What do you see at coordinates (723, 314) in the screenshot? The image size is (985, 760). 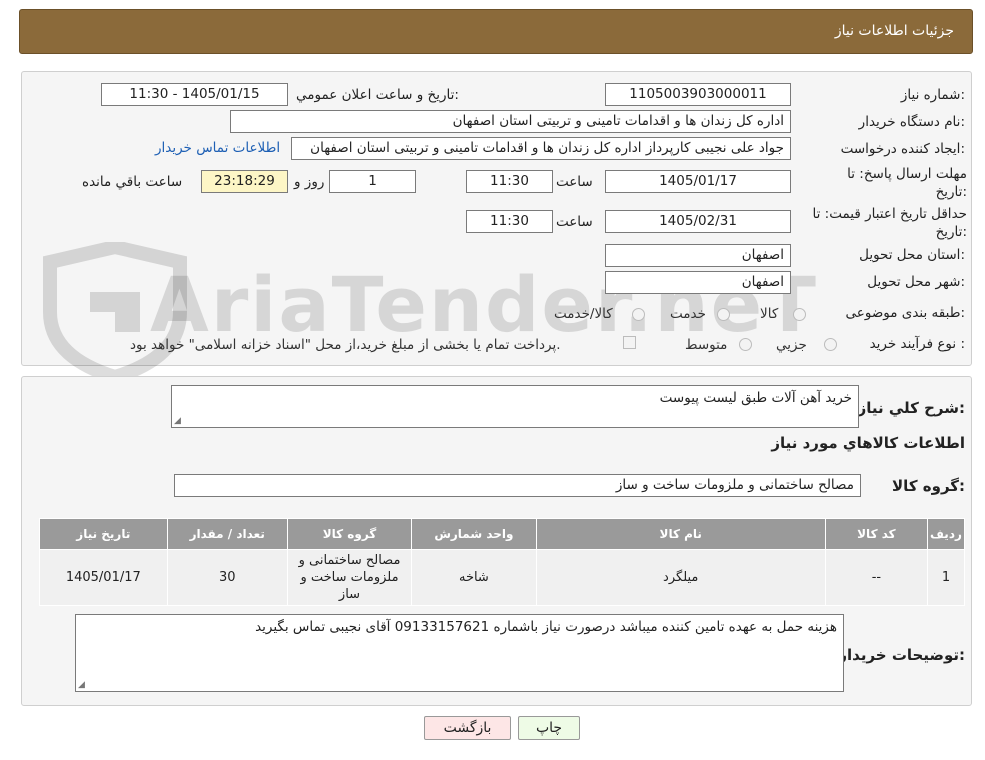 I see `category-radio-service` at bounding box center [723, 314].